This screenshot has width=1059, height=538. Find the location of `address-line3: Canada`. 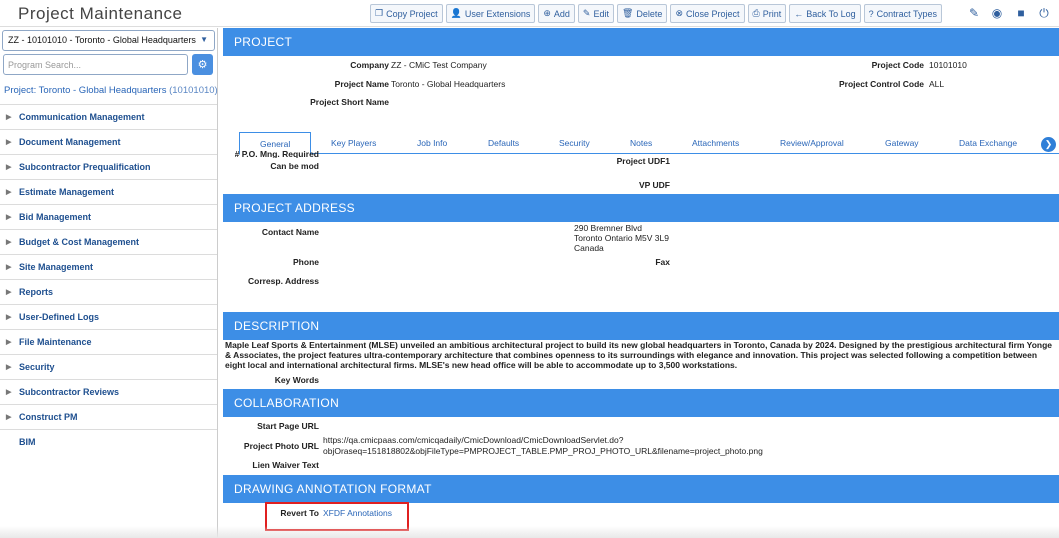

address-line3: Canada is located at coordinates (589, 248).